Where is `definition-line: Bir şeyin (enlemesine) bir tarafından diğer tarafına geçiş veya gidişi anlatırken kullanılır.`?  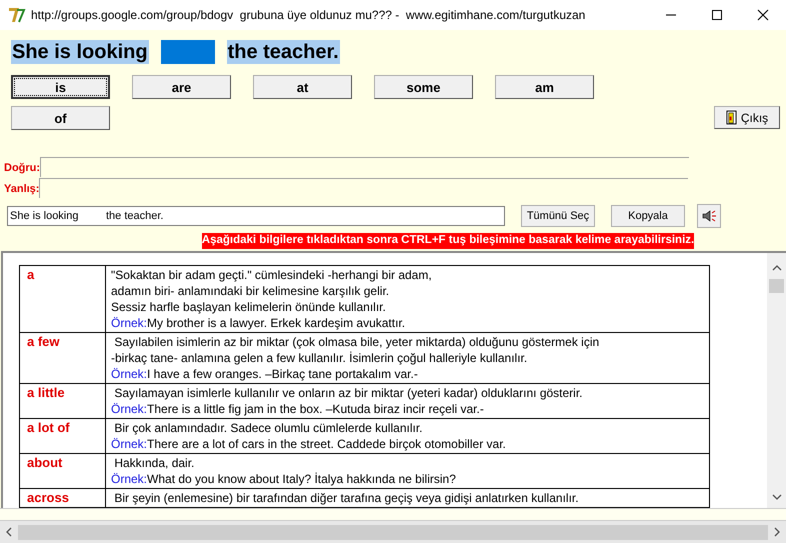 definition-line: Bir şeyin (enlemesine) bir tarafından diğer tarafına geçiş veya gidişi anlatırken kullanılır. is located at coordinates (346, 498).